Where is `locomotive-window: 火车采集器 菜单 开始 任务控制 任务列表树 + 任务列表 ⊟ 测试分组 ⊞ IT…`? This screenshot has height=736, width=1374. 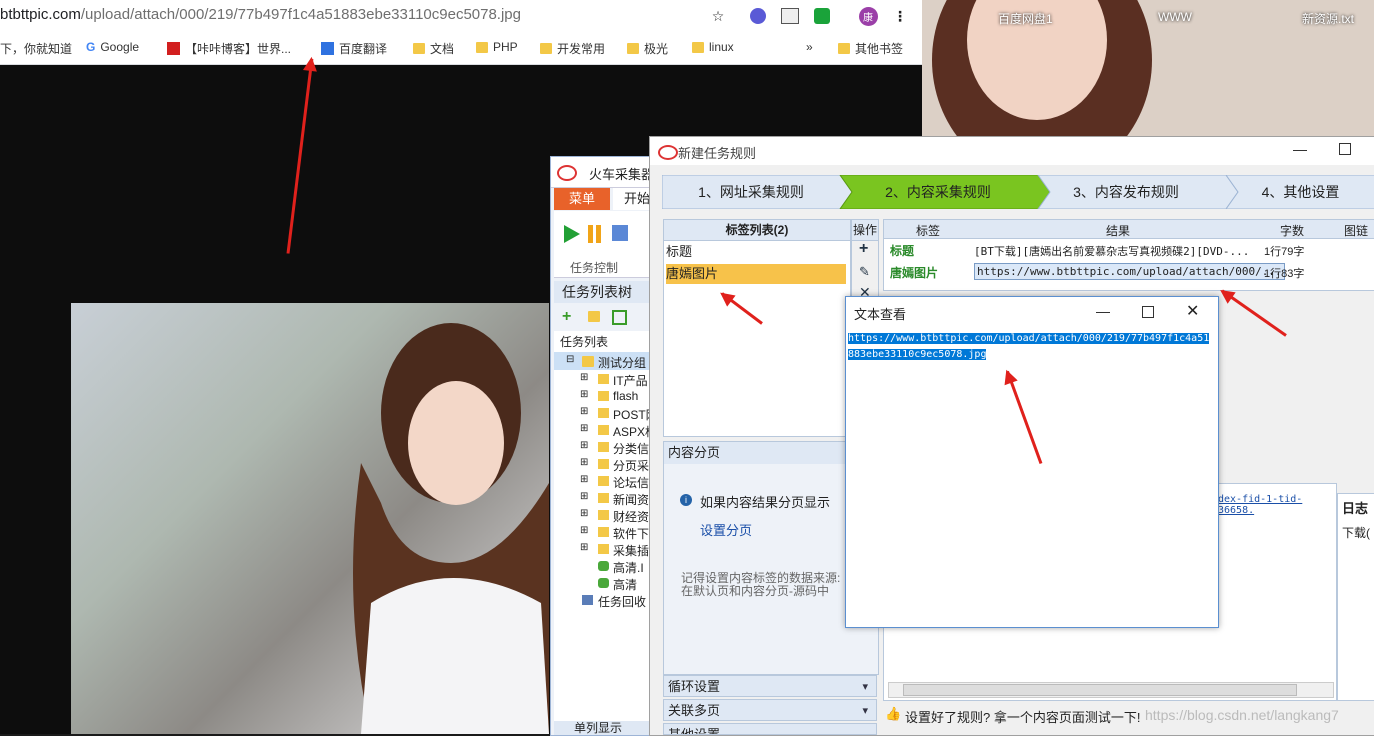
locomotive-window: 火车采集器 菜单 开始 任务控制 任务列表树 + 任务列表 ⊟ 测试分组 ⊞ IT… is located at coordinates (606, 446).